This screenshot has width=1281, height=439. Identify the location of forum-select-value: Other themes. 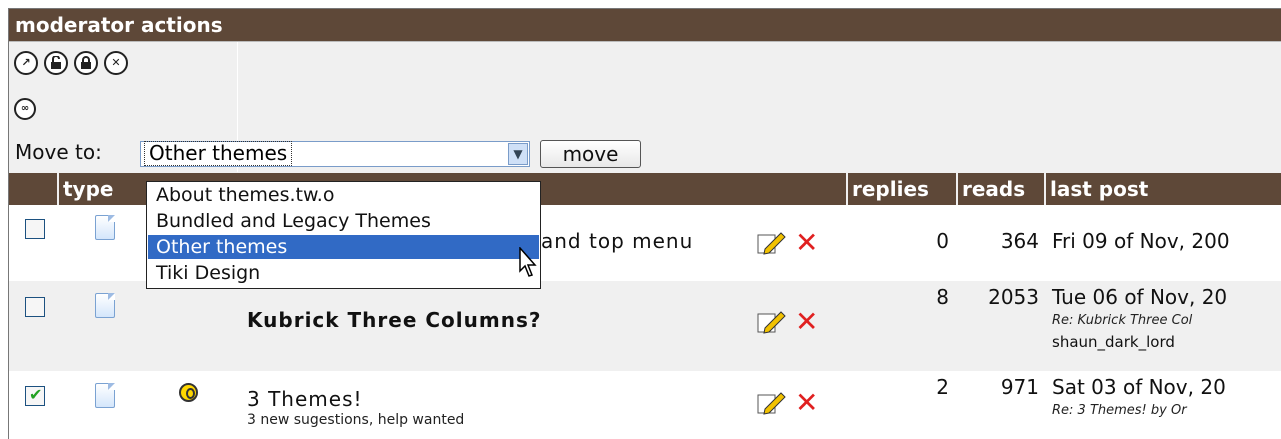
(218, 153).